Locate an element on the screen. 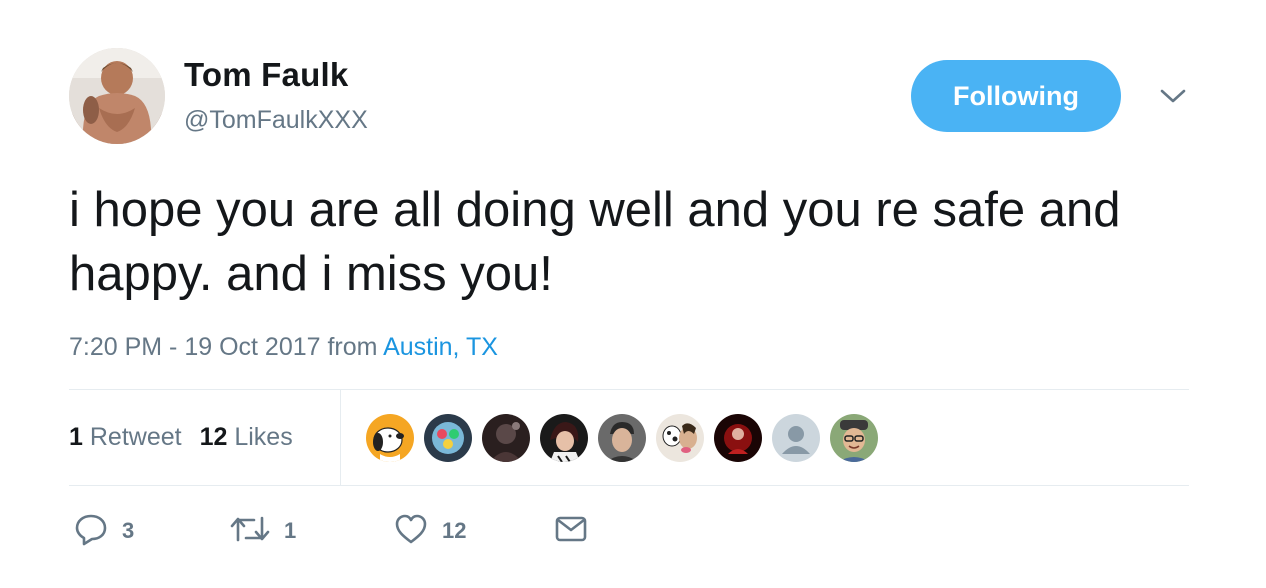 The width and height of the screenshot is (1266, 588). tweet-actions: 3 1 12 is located at coordinates (374, 531).